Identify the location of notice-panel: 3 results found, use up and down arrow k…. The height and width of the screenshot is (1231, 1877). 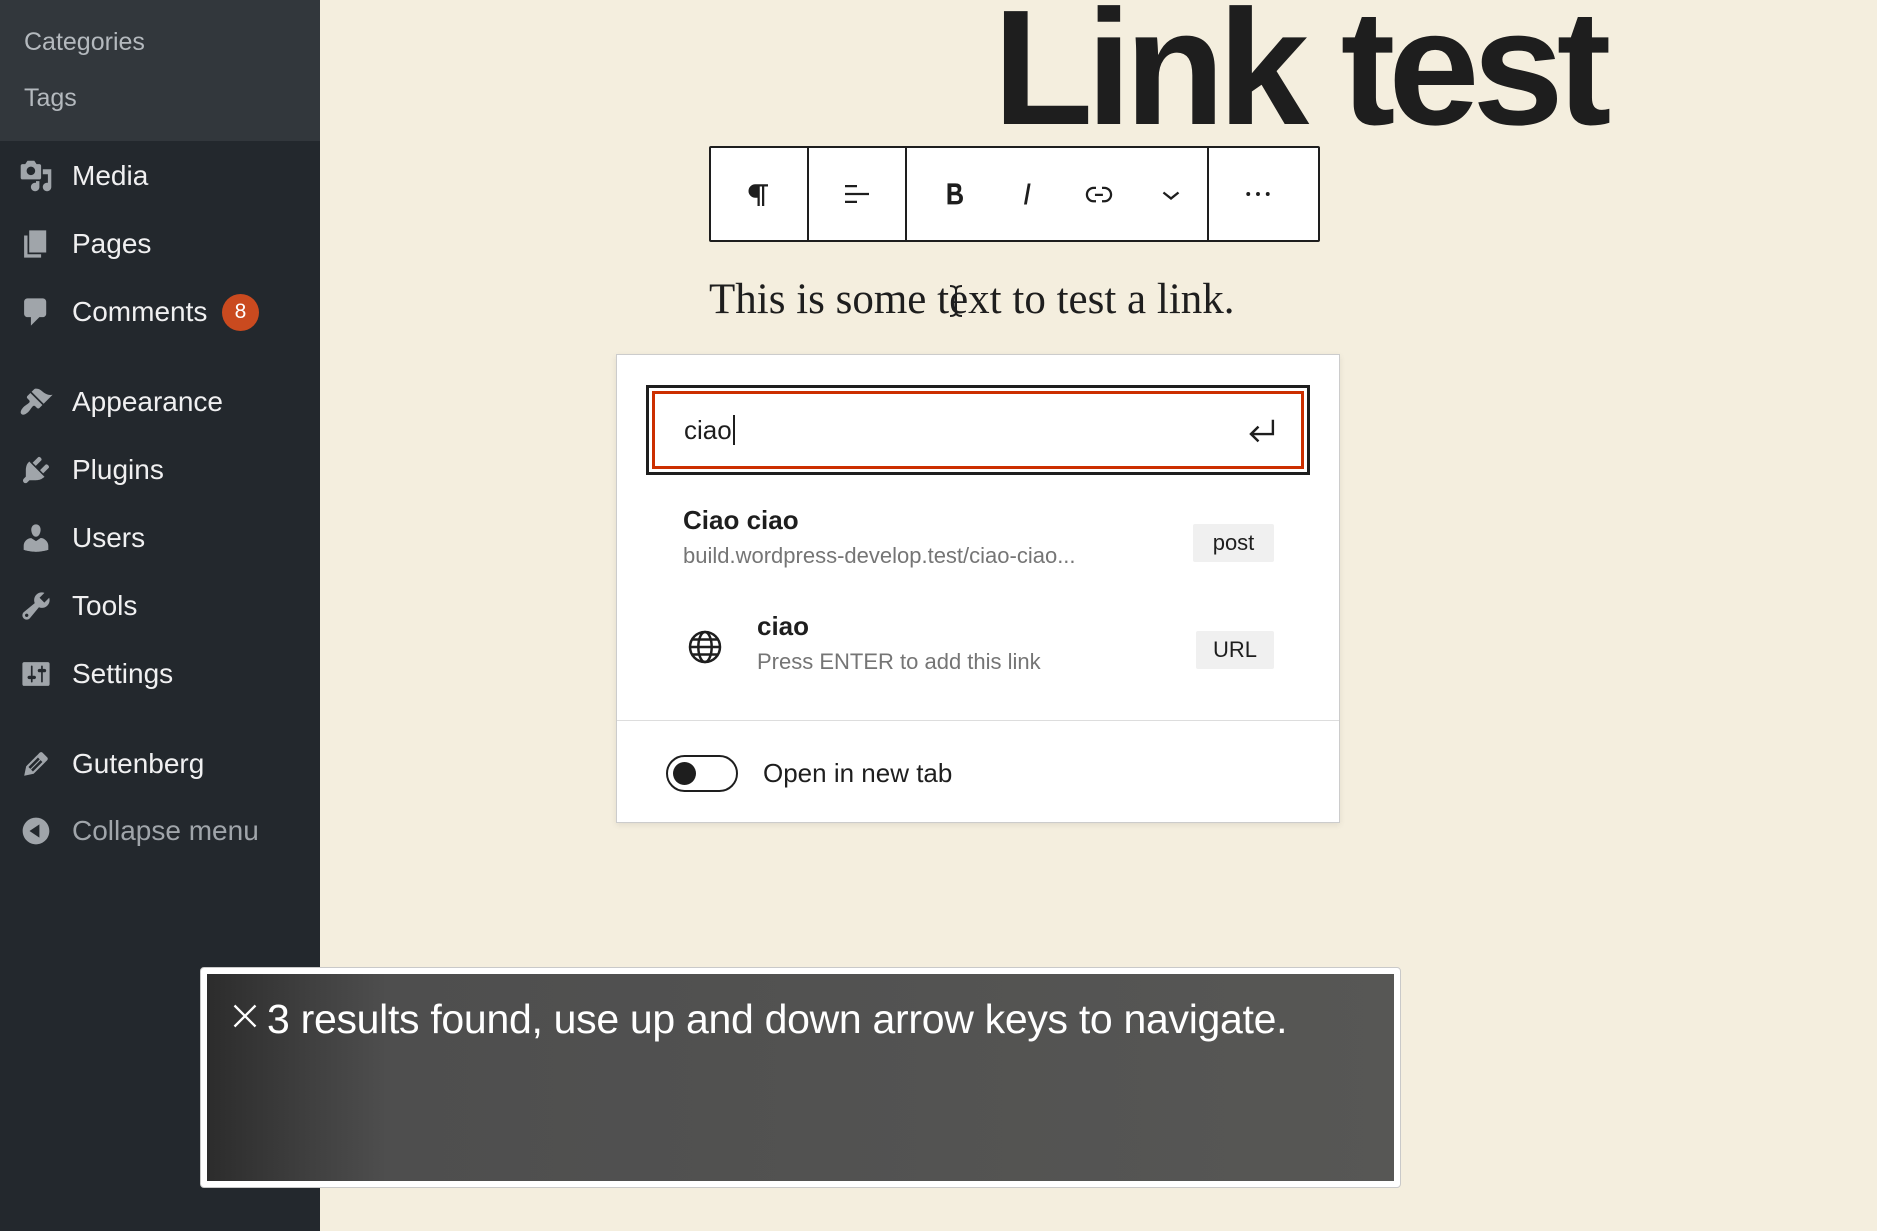
(800, 1077).